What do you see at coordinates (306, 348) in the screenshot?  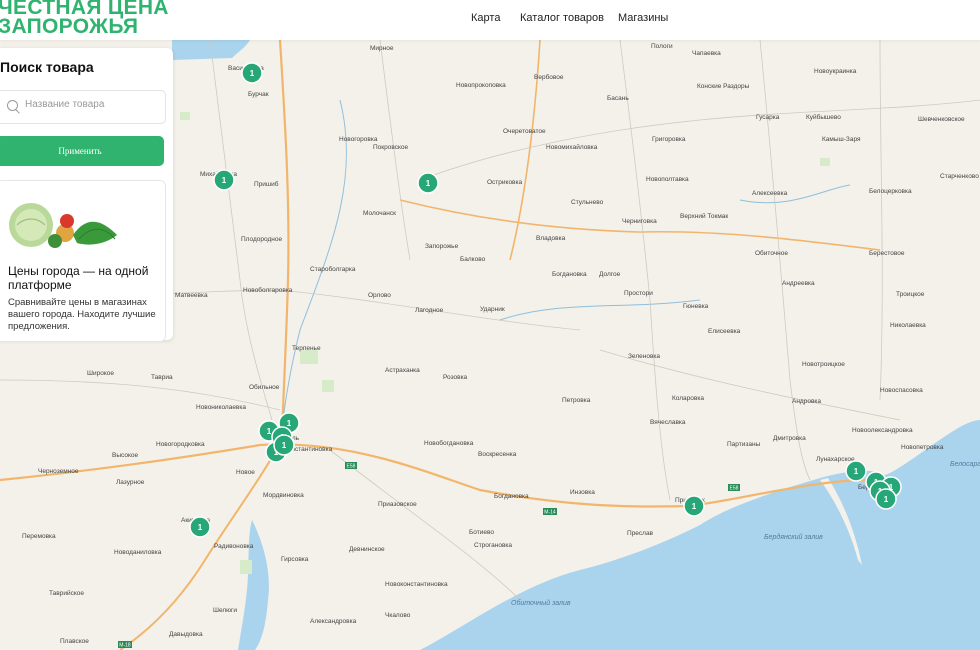 I see `place-label: Терпенье` at bounding box center [306, 348].